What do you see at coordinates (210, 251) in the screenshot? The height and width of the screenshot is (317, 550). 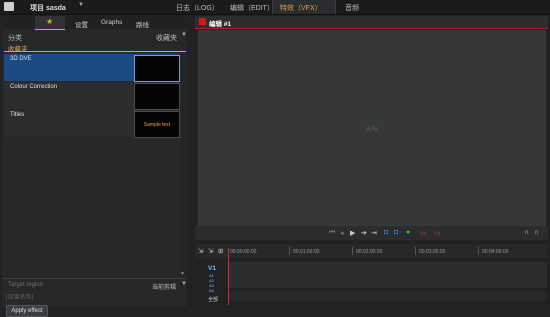 I see `ripple-icon: ⇲` at bounding box center [210, 251].